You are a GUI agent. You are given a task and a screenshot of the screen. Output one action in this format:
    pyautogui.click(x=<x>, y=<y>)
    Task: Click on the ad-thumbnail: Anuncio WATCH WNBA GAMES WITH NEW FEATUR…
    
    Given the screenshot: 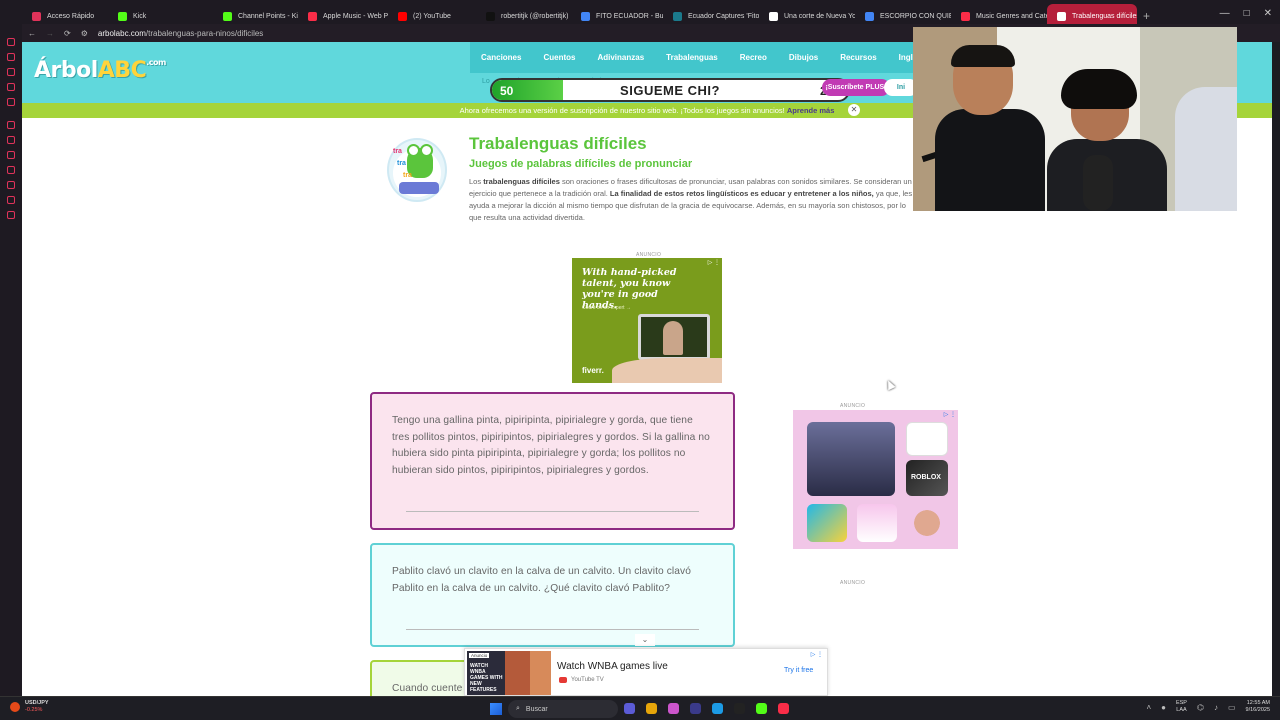 What is the action you would take?
    pyautogui.click(x=509, y=673)
    